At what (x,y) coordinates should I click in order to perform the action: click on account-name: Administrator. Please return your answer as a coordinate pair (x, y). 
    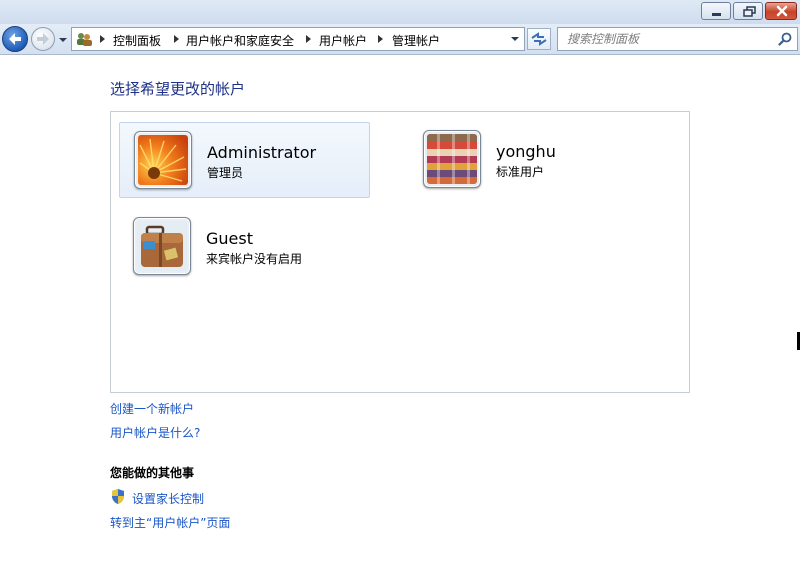
    Looking at the image, I should click on (262, 152).